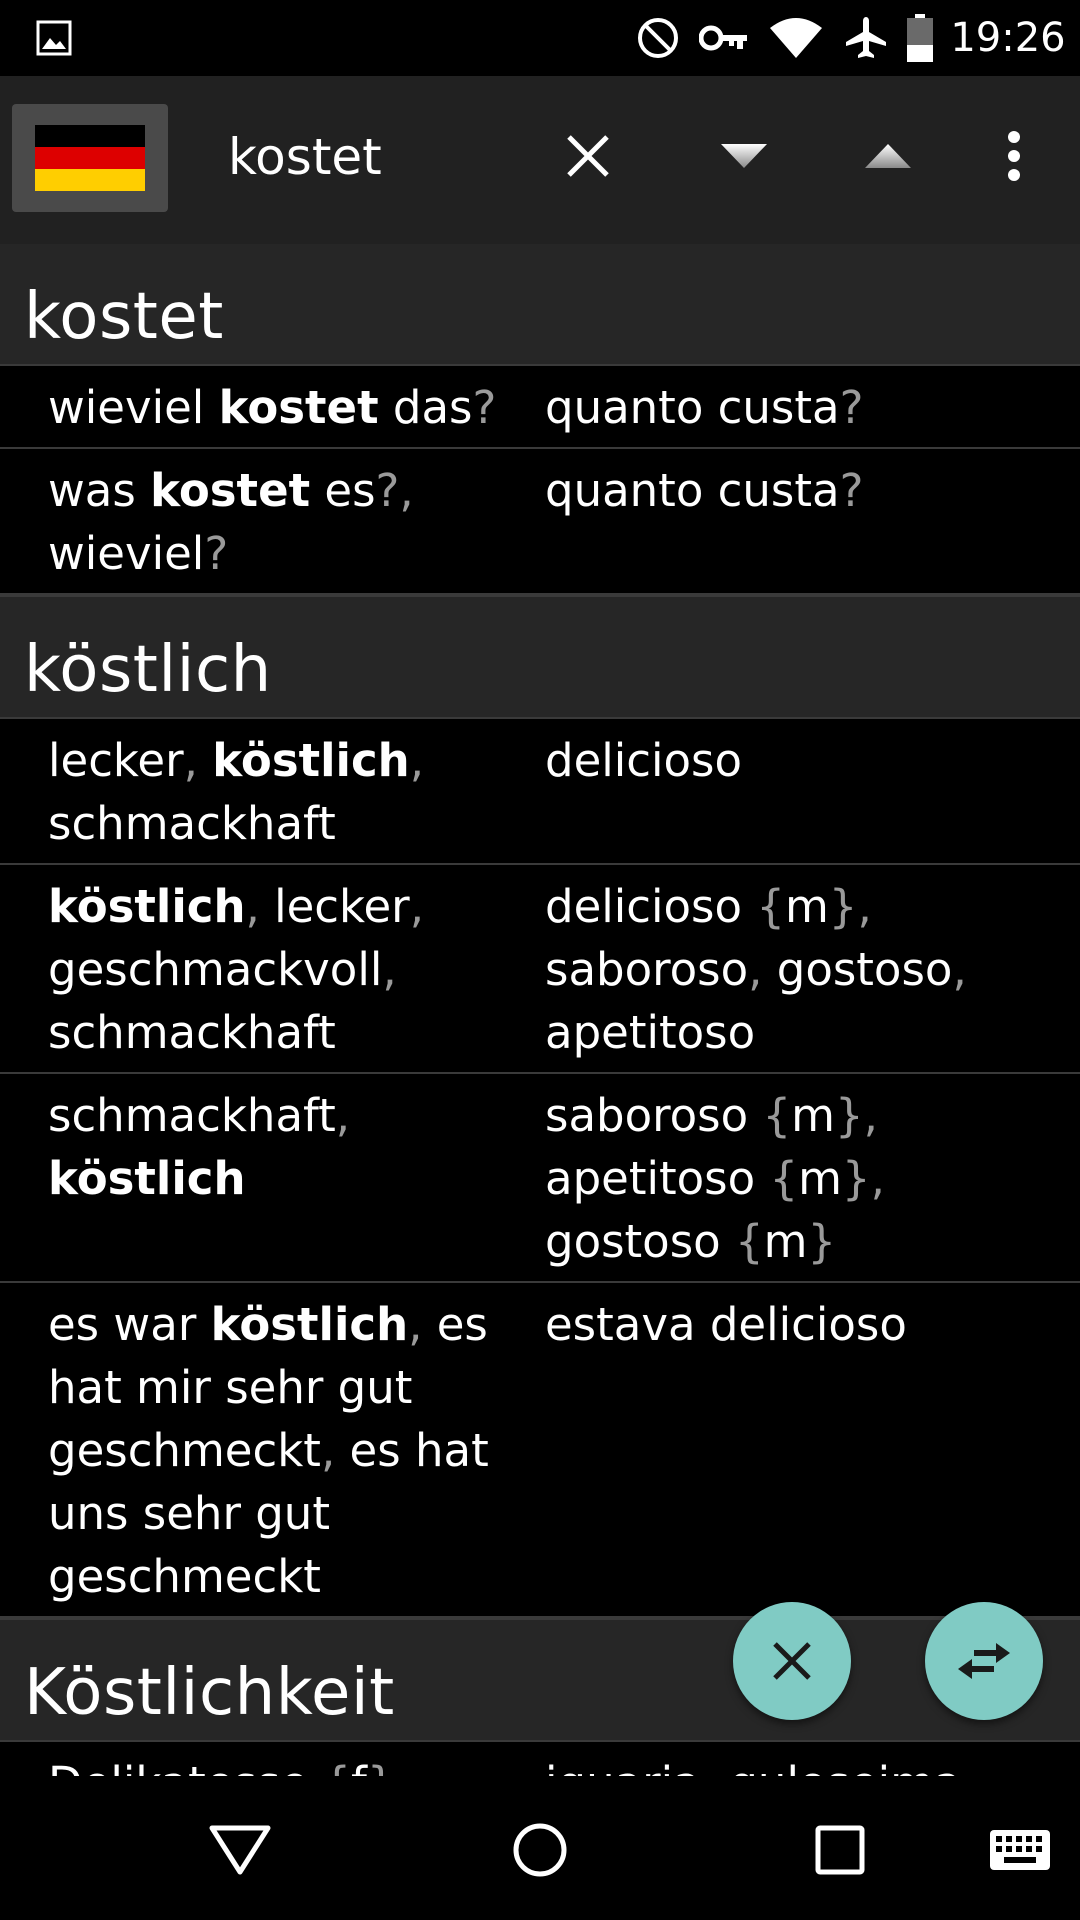 The image size is (1080, 1920). I want to click on overflow-menu-button, so click(1014, 156).